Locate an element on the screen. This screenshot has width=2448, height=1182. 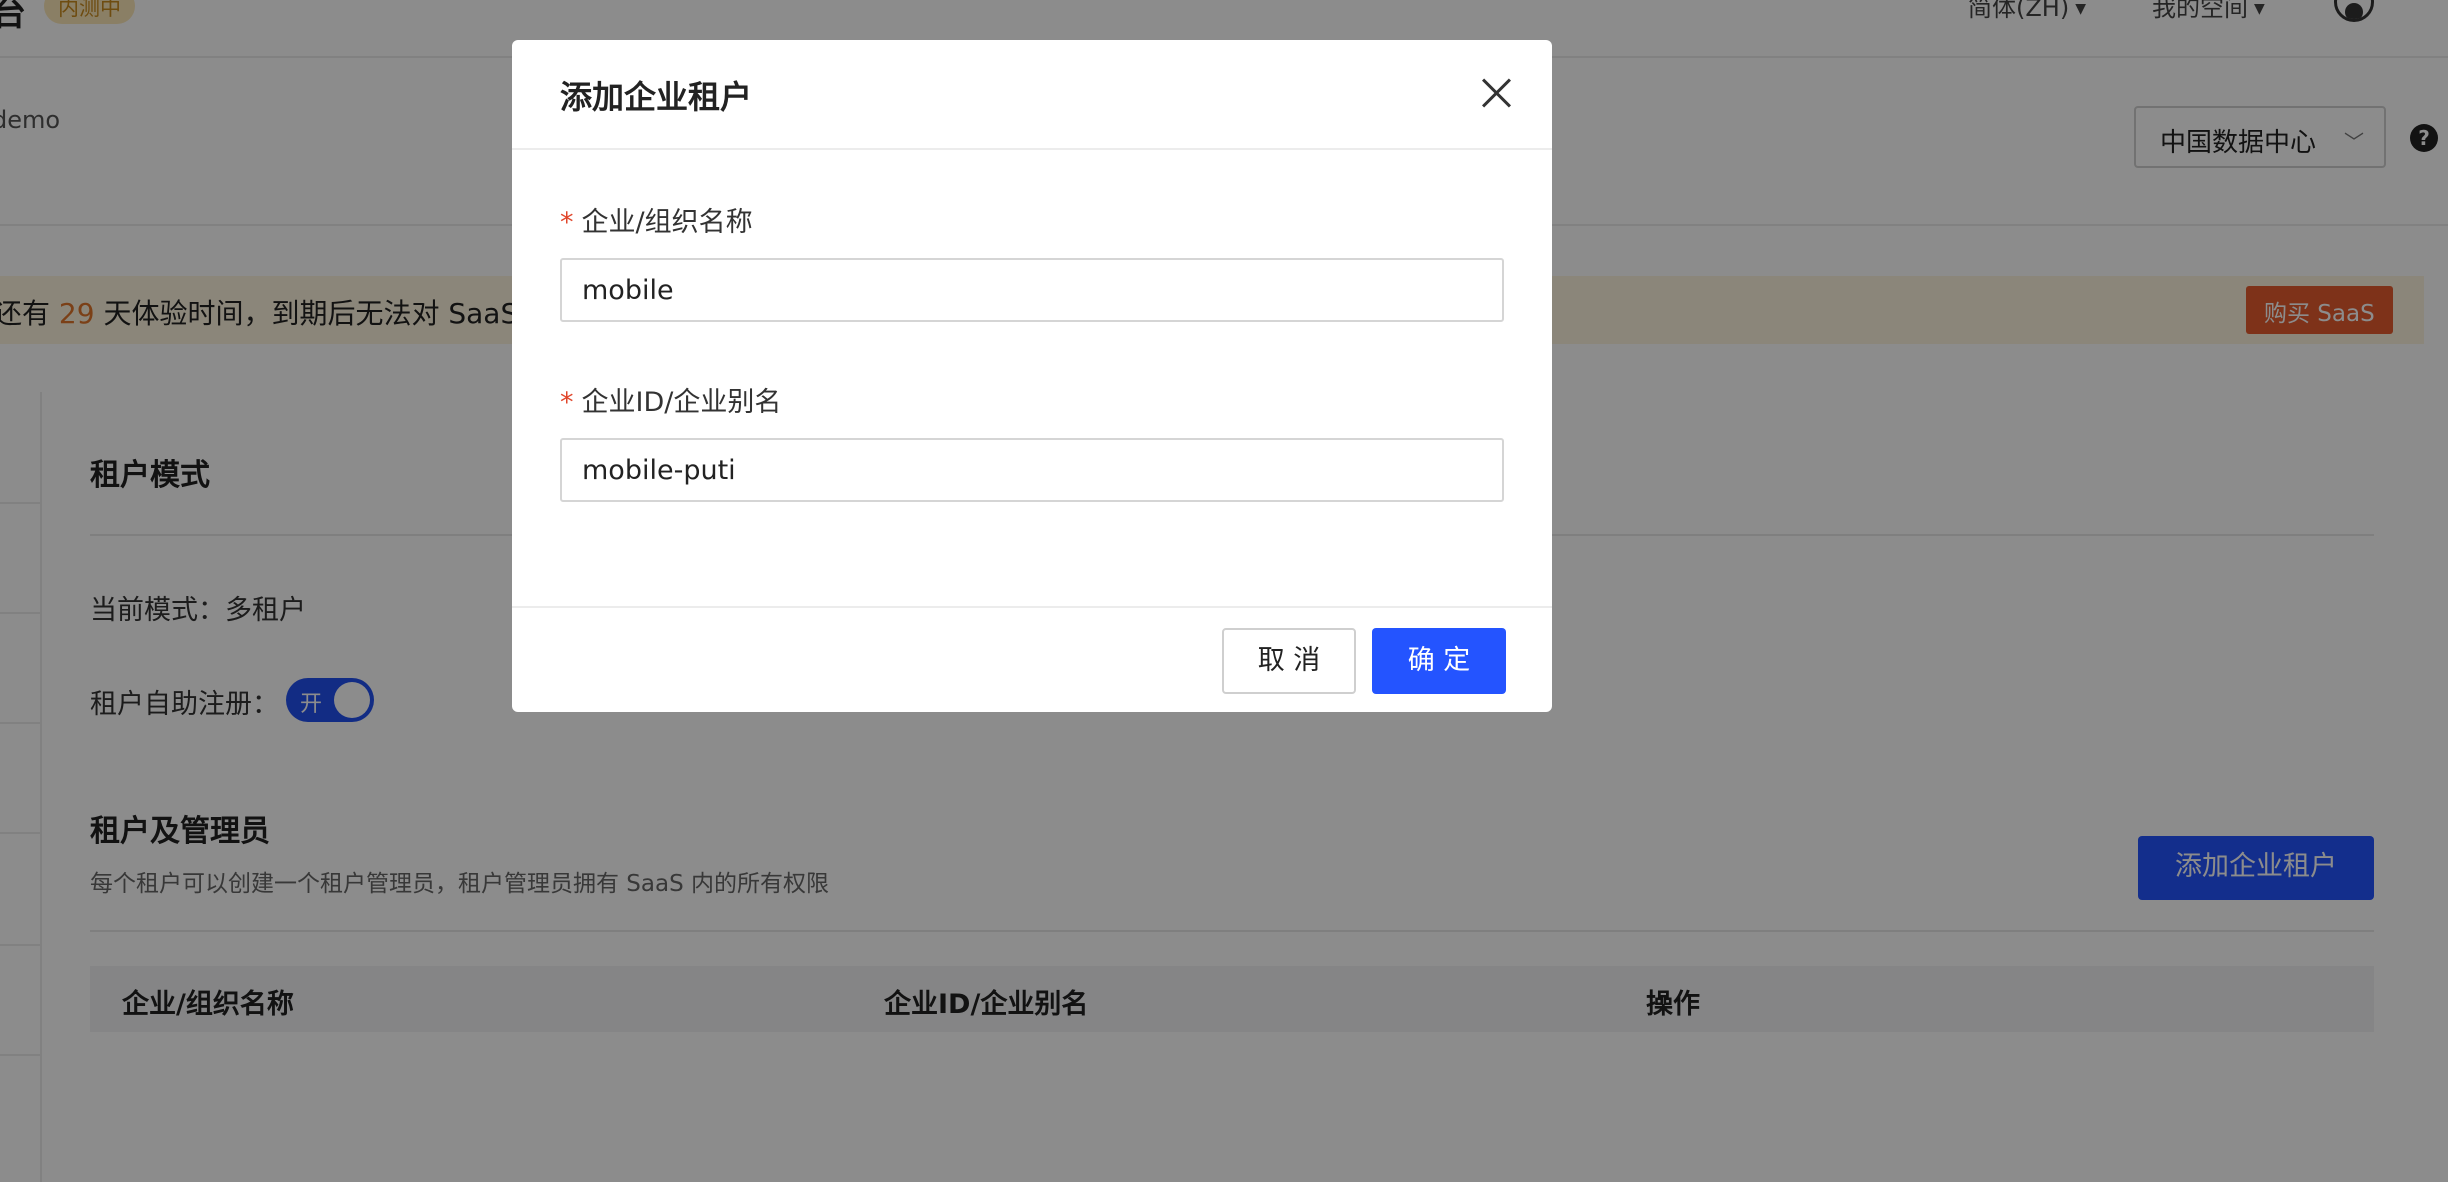
close-icon is located at coordinates (1497, 93).